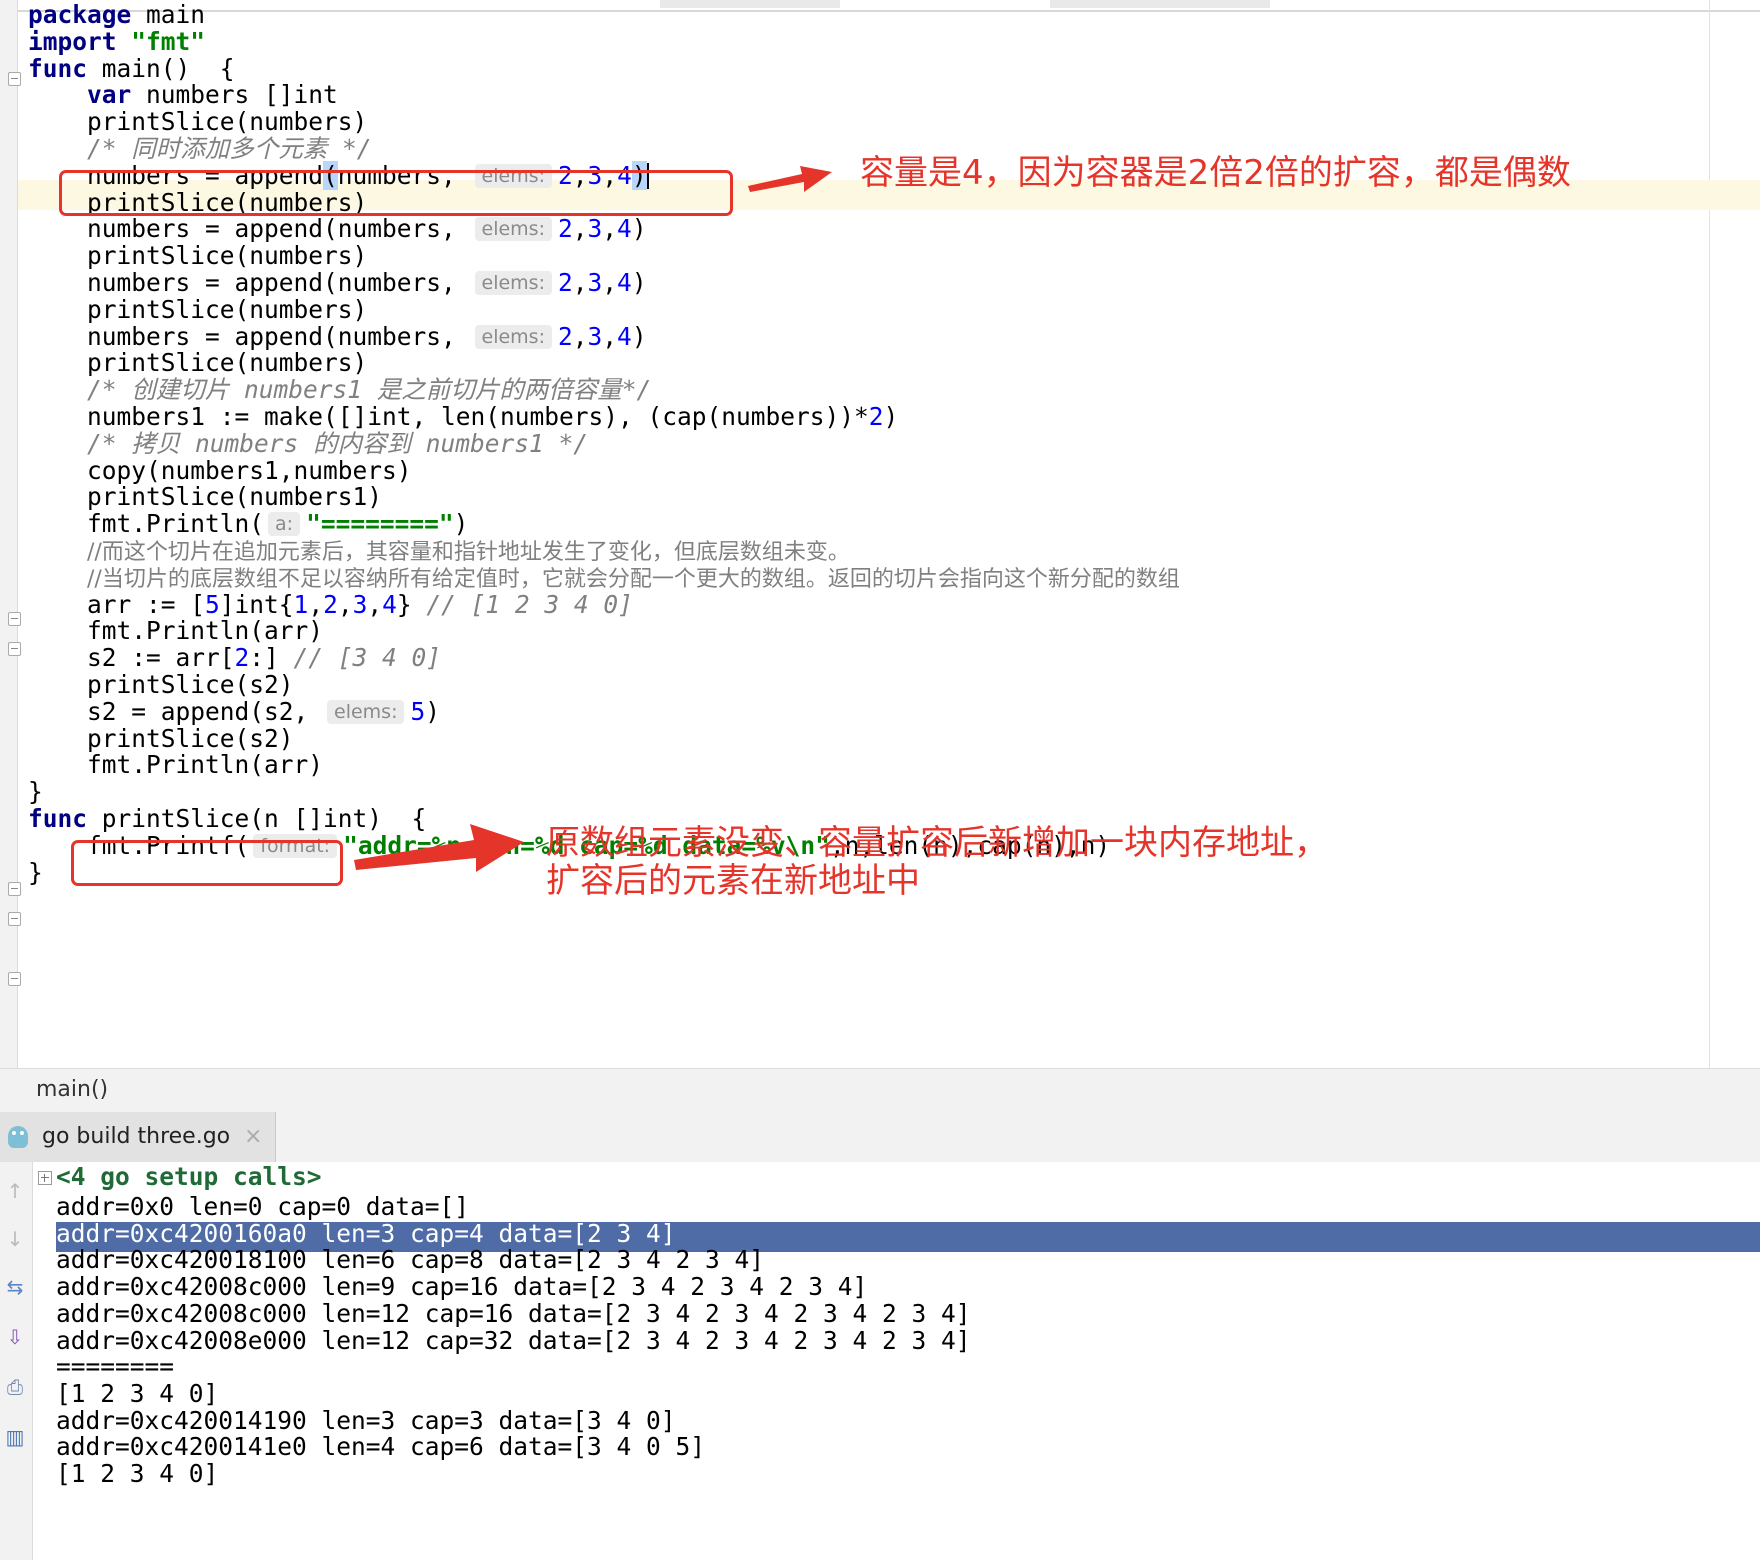  I want to click on println-highlight-box, so click(207, 863).